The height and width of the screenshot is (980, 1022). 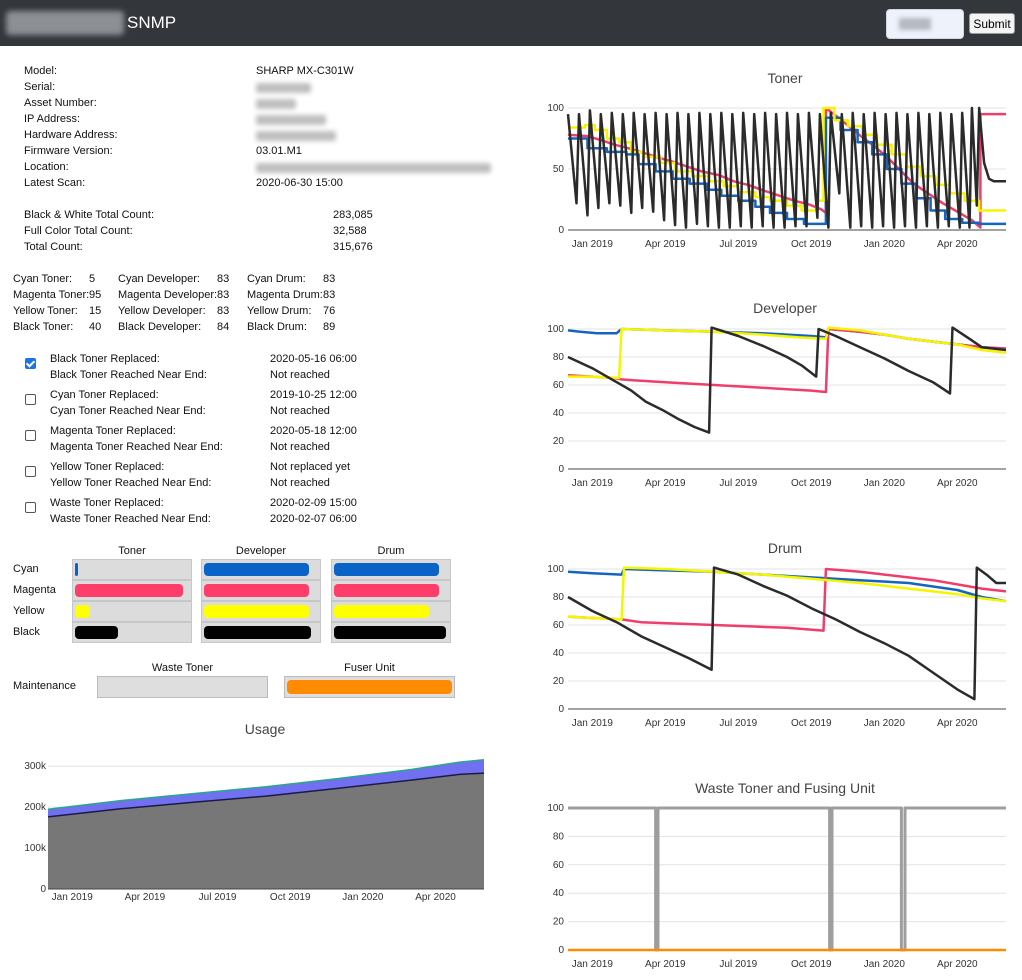 What do you see at coordinates (60, 103) in the screenshot?
I see `info-label: Asset Number:` at bounding box center [60, 103].